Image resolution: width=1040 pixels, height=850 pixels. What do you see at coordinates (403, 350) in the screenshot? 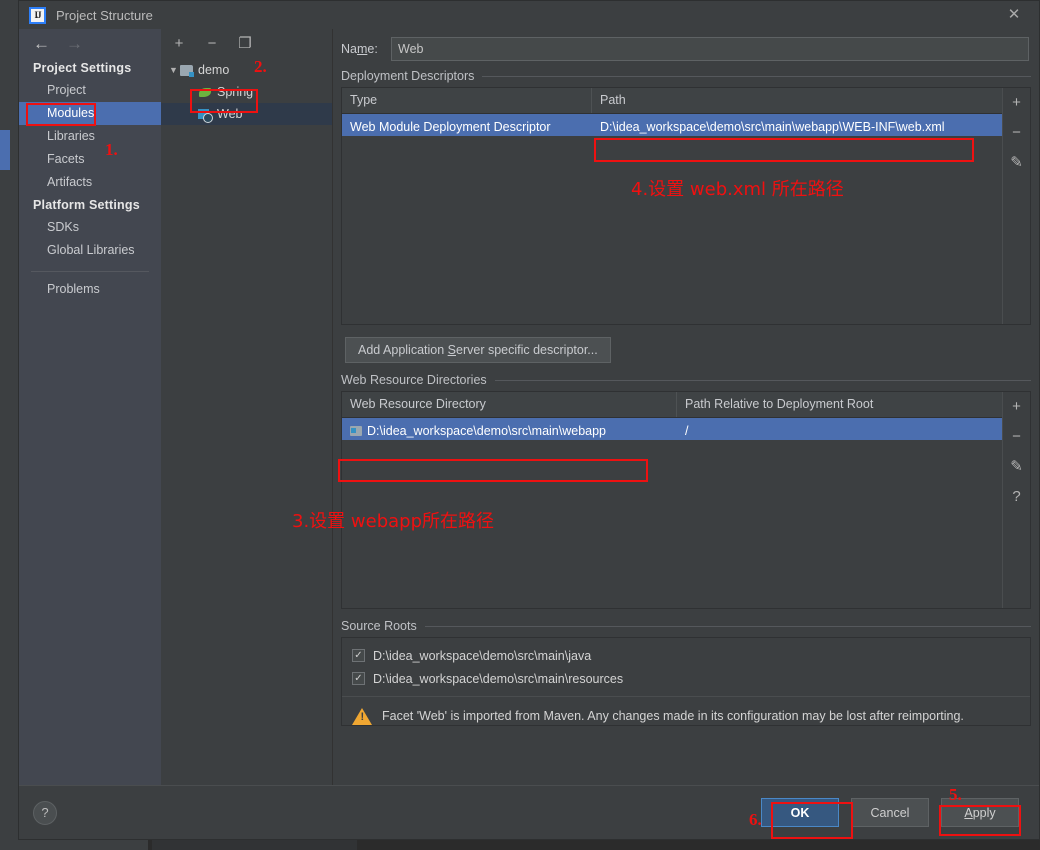
I see `btn-label-pre: Add Application` at bounding box center [403, 350].